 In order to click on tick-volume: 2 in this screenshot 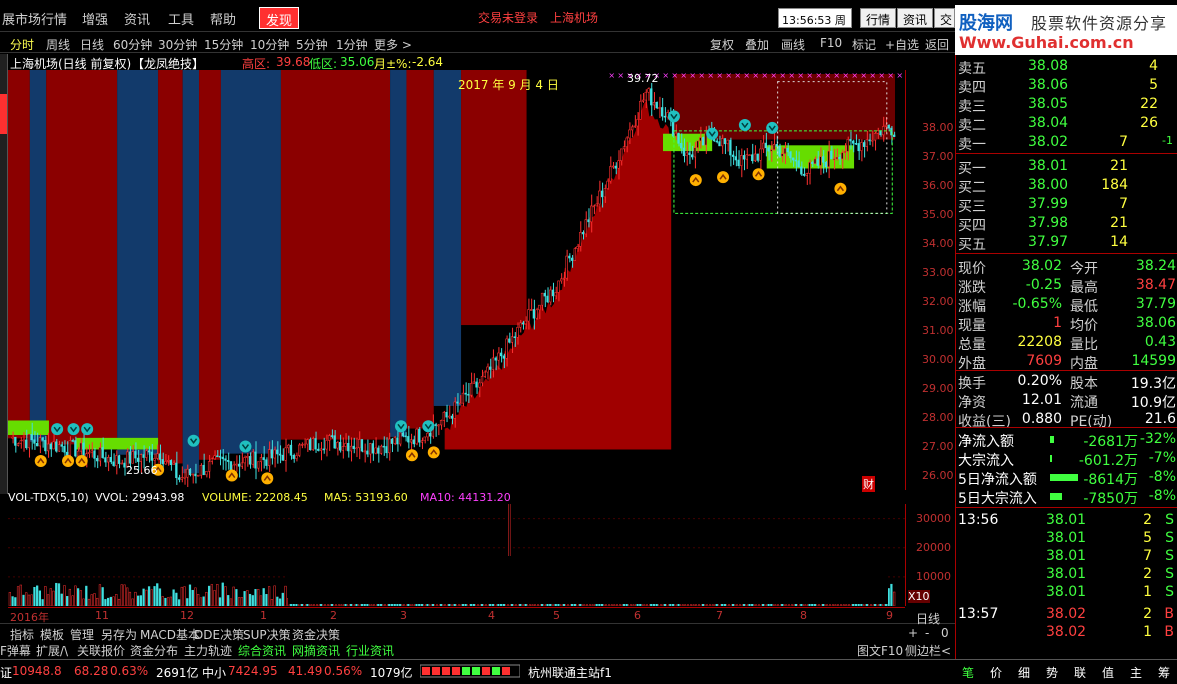, I will do `click(1147, 574)`.